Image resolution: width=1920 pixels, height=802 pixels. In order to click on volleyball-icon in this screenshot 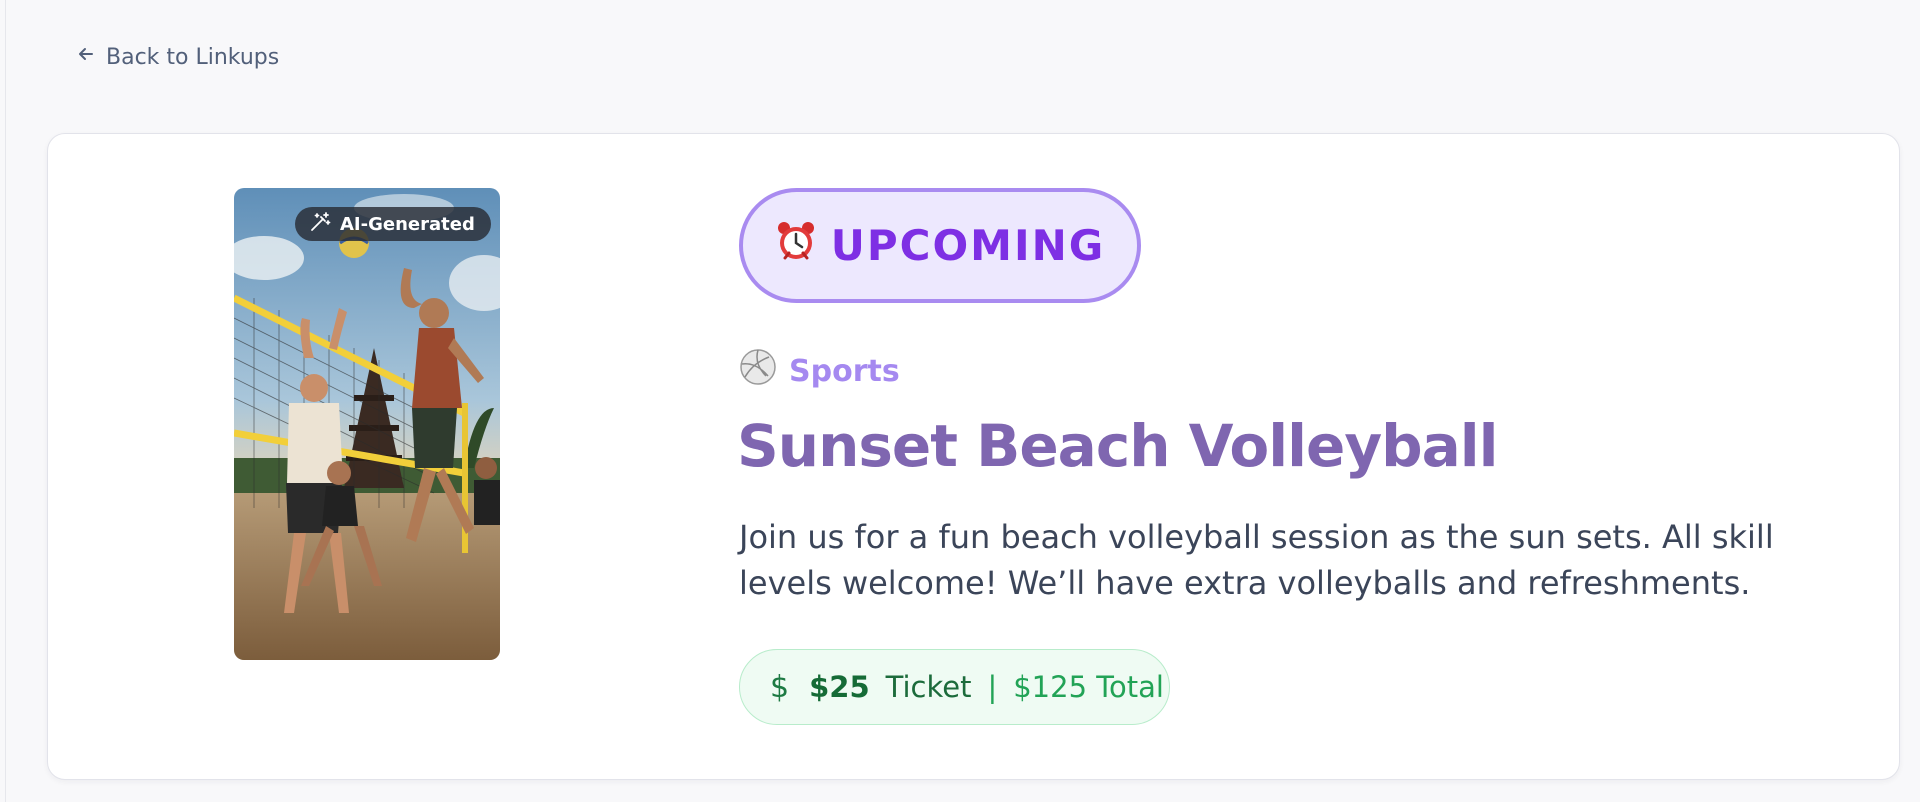, I will do `click(758, 371)`.